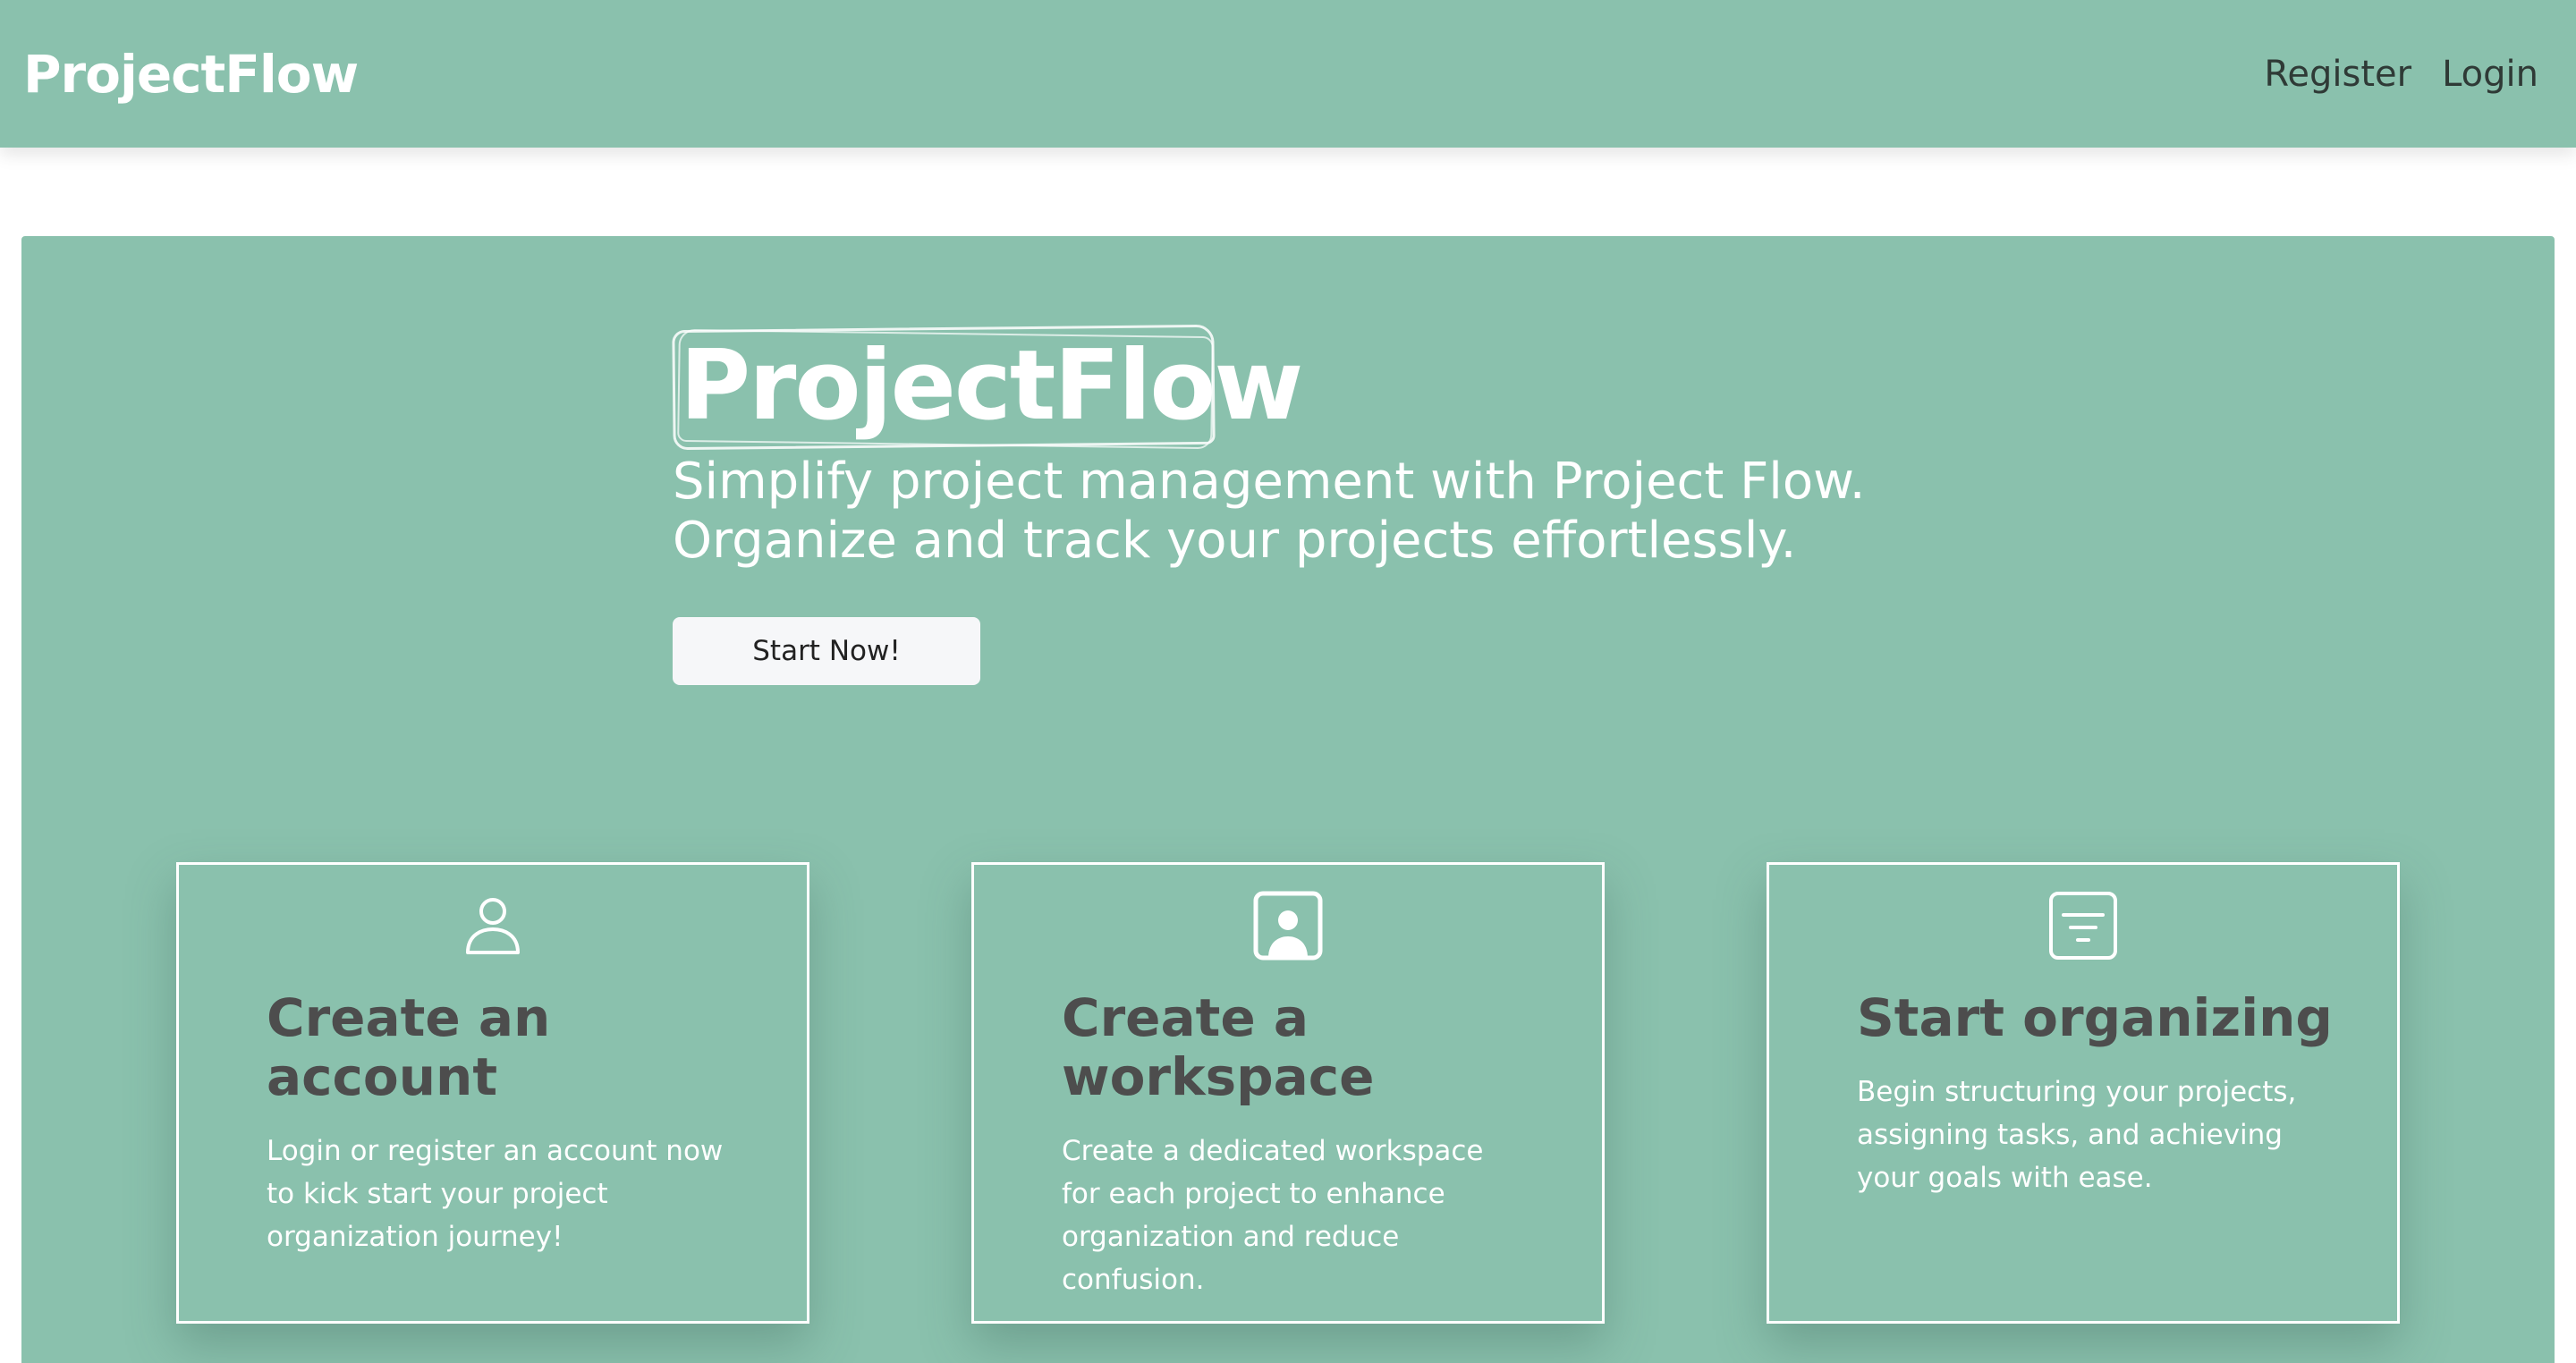 The image size is (2576, 1363). I want to click on card-title: Start organizing, so click(2095, 1017).